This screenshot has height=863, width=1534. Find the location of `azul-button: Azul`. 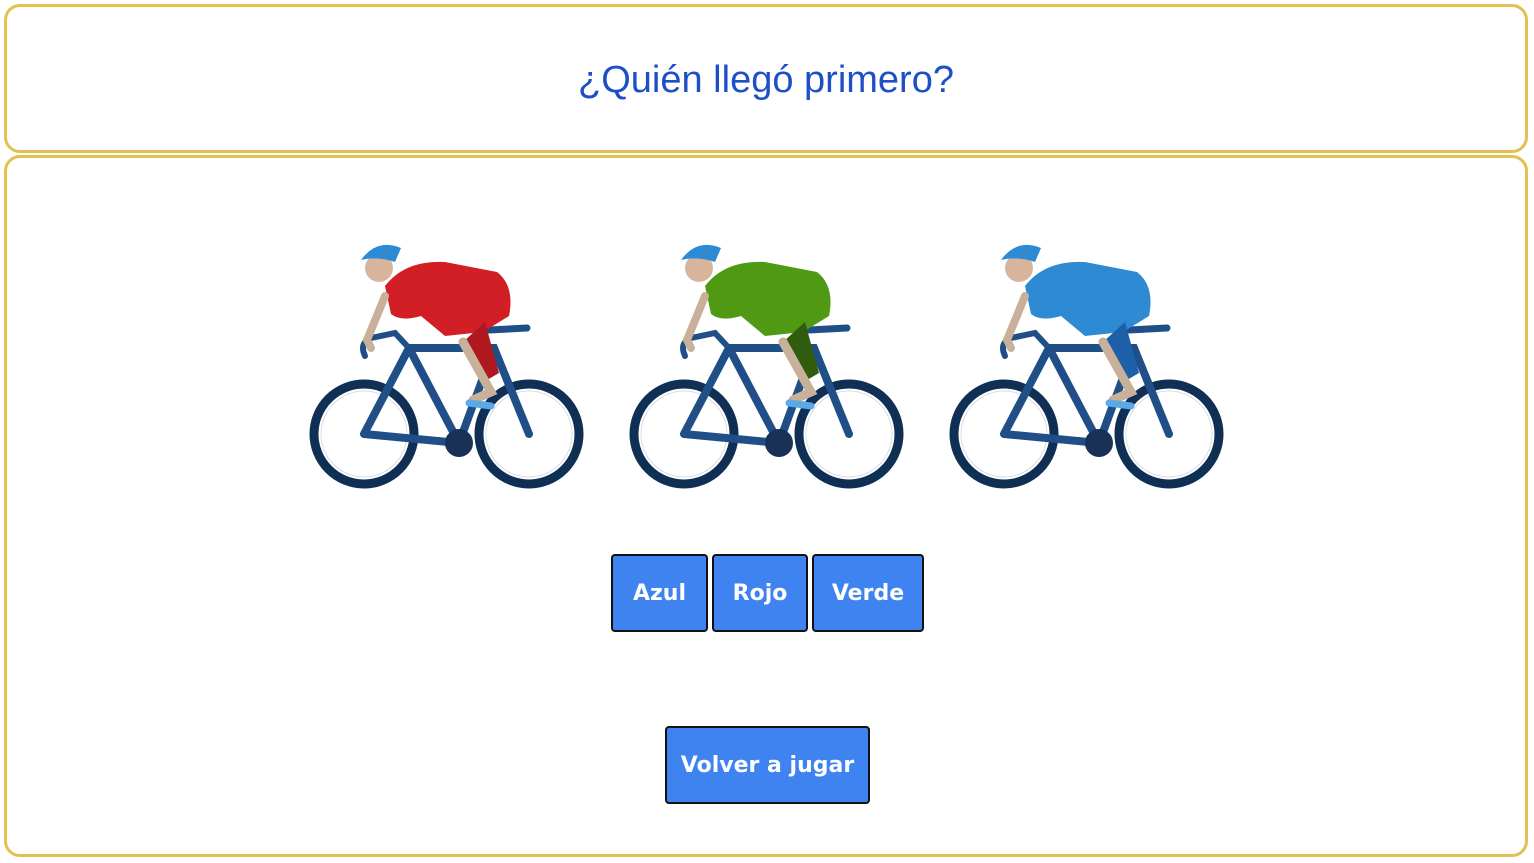

azul-button: Azul is located at coordinates (659, 593).